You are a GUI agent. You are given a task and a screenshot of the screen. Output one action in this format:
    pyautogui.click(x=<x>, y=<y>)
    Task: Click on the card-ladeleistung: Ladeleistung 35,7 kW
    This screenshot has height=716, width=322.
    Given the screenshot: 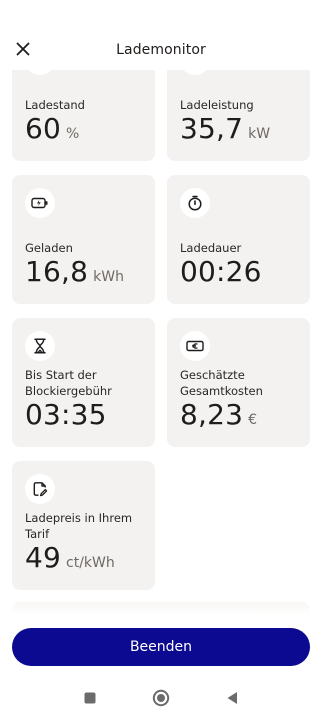 What is the action you would take?
    pyautogui.click(x=238, y=115)
    